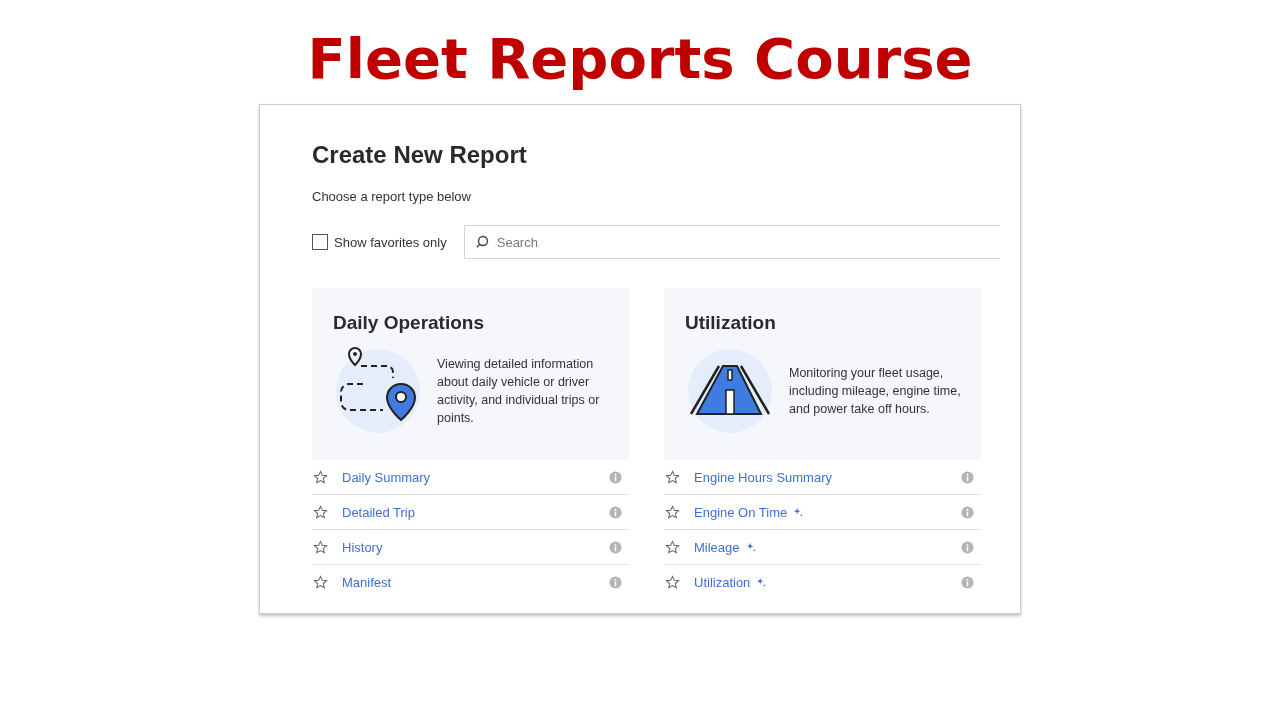 This screenshot has width=1280, height=720. I want to click on report-link: Utilization, so click(722, 582).